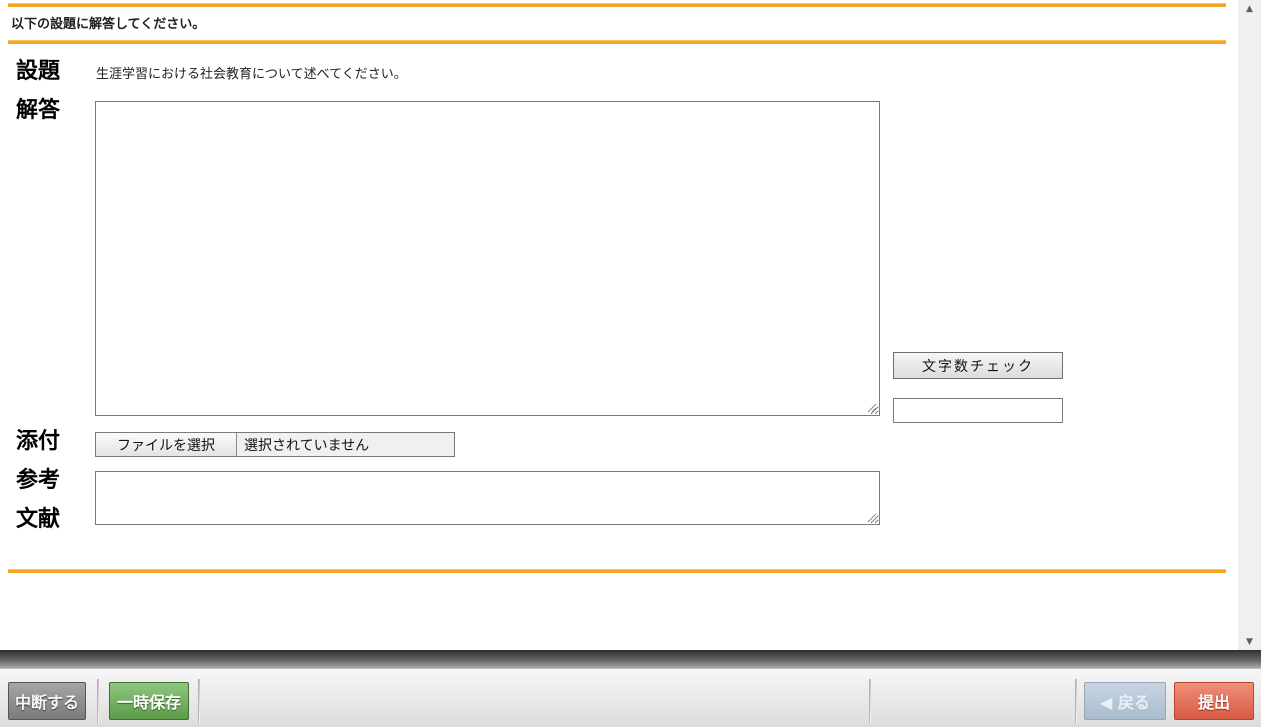  What do you see at coordinates (978, 410) in the screenshot?
I see `char-count-output` at bounding box center [978, 410].